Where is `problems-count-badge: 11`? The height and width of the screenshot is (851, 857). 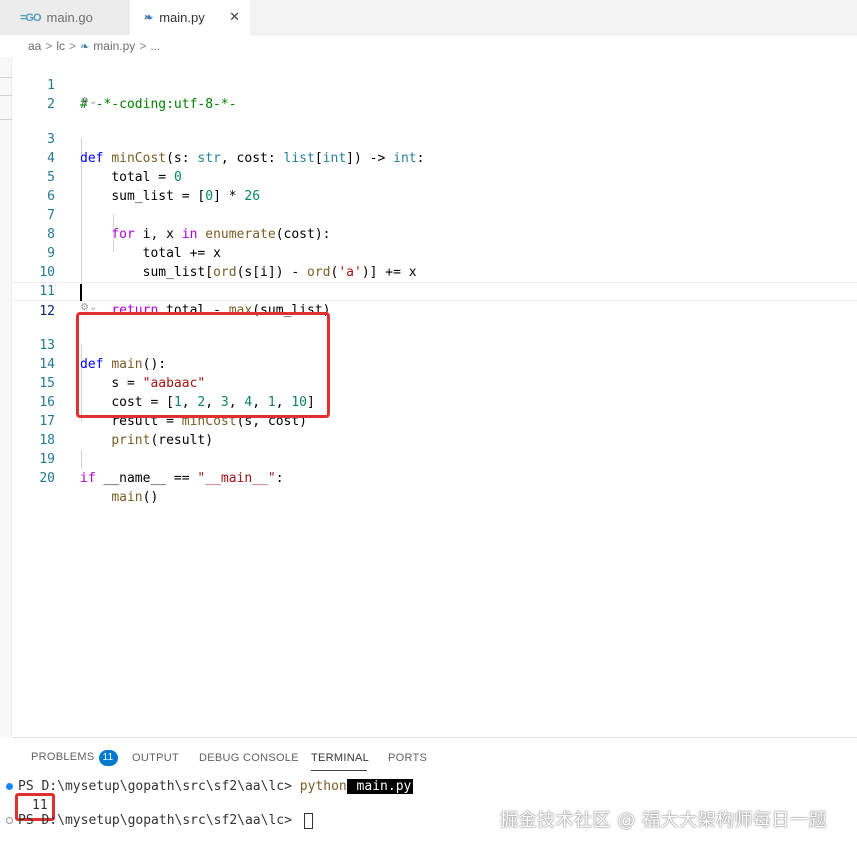 problems-count-badge: 11 is located at coordinates (108, 758).